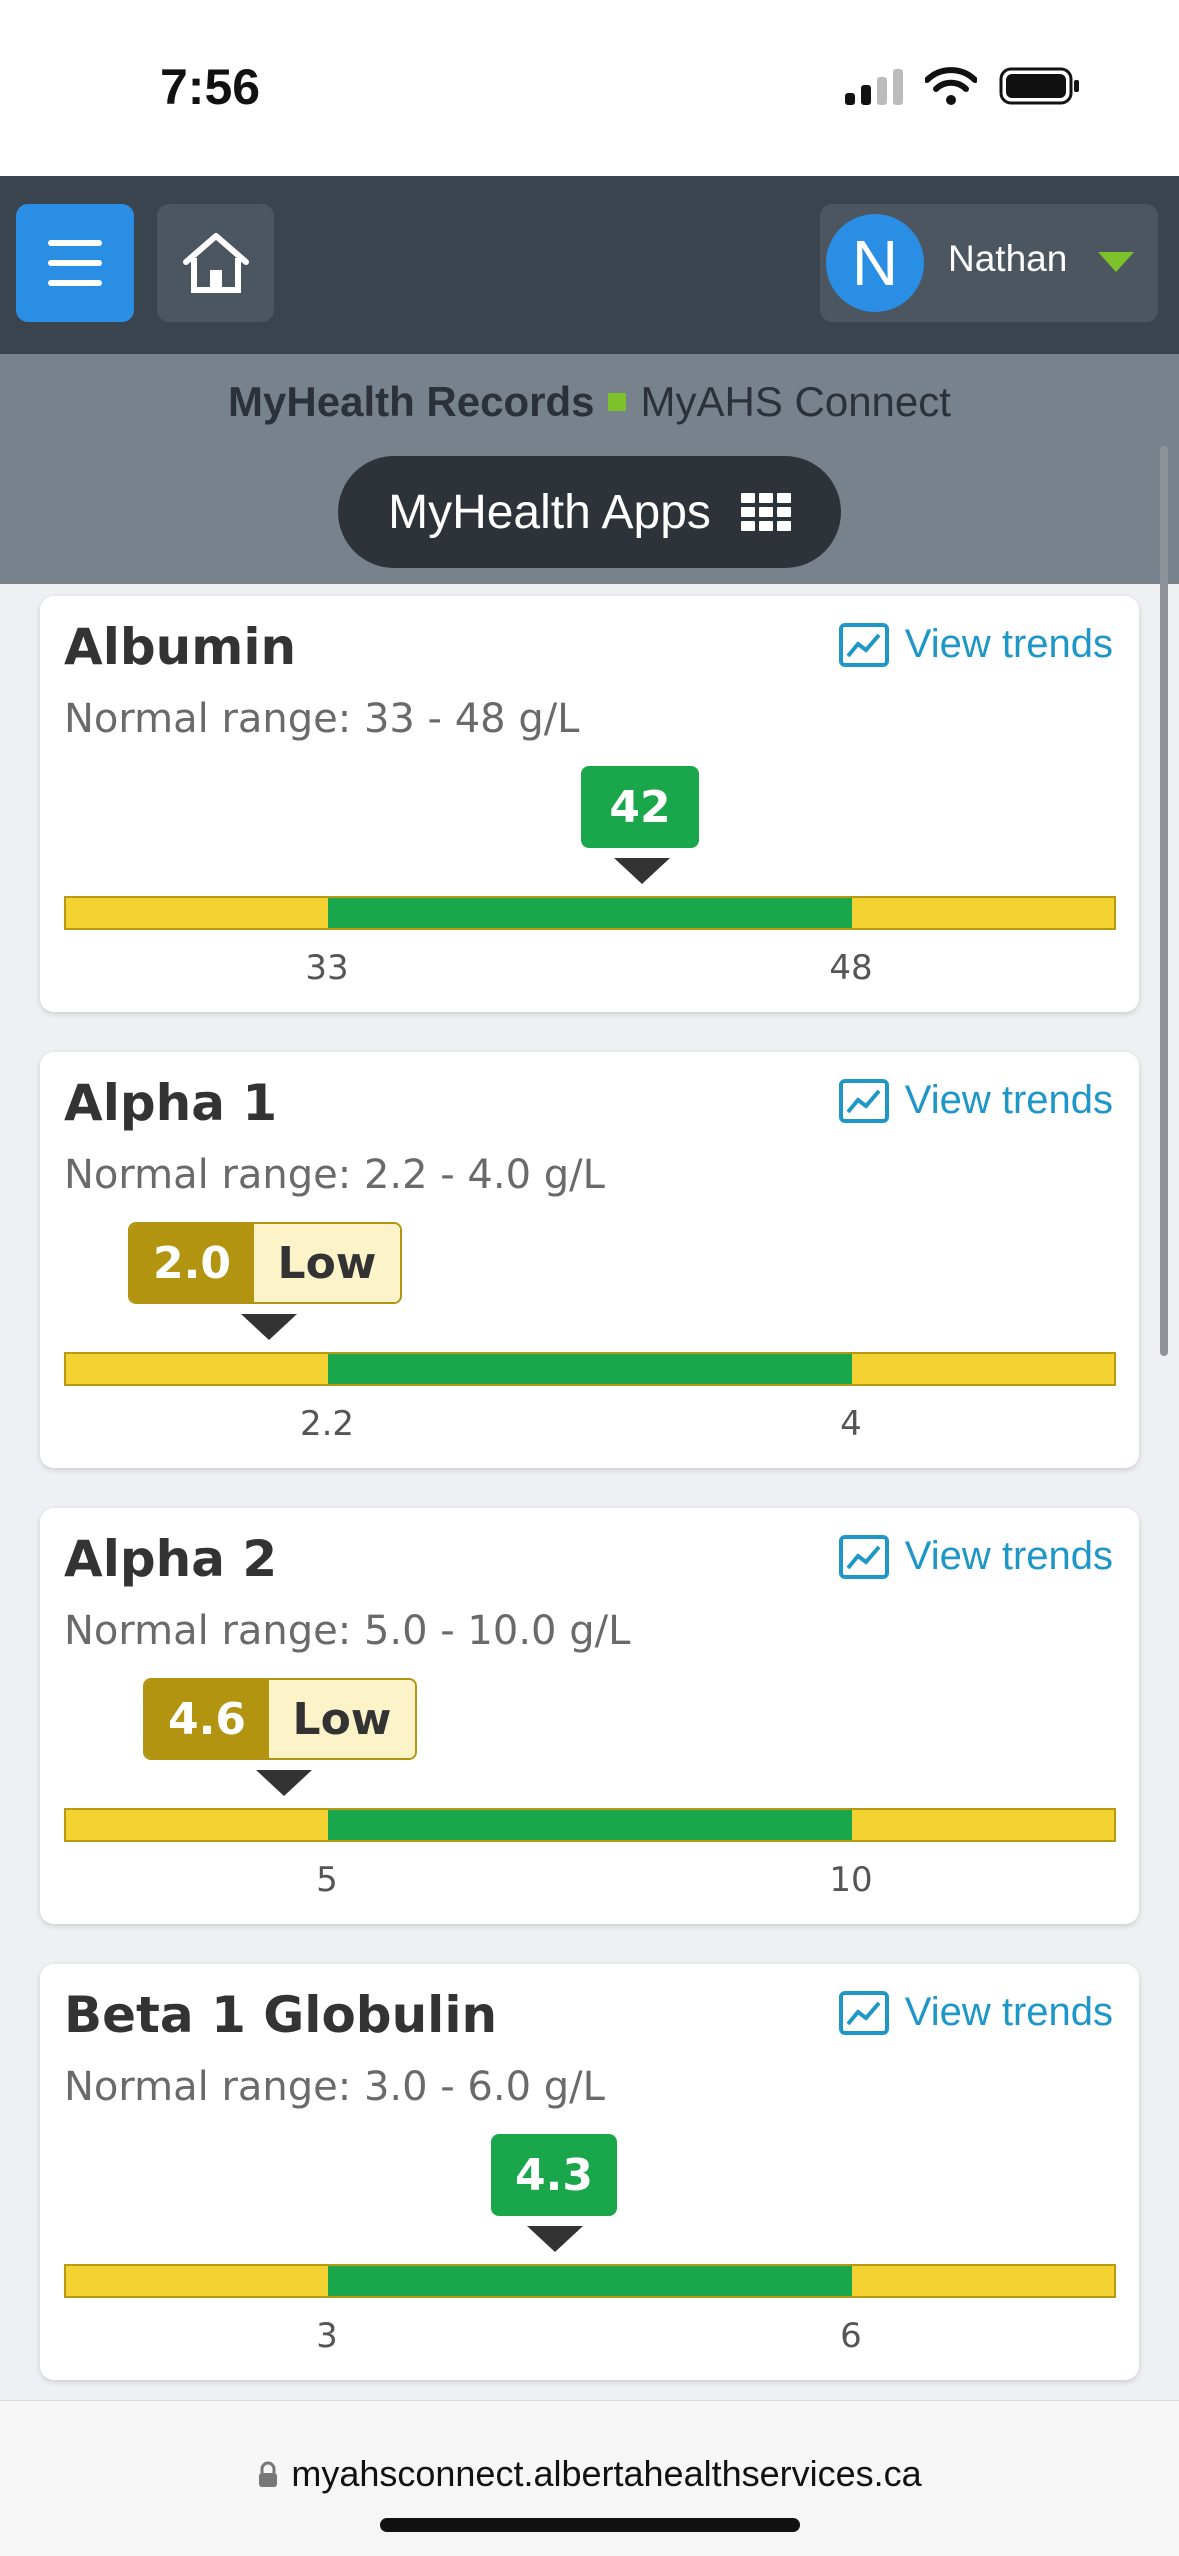  I want to click on normal-range-text: Normal range: 3.0 - 6.0 g/L, so click(334, 2087).